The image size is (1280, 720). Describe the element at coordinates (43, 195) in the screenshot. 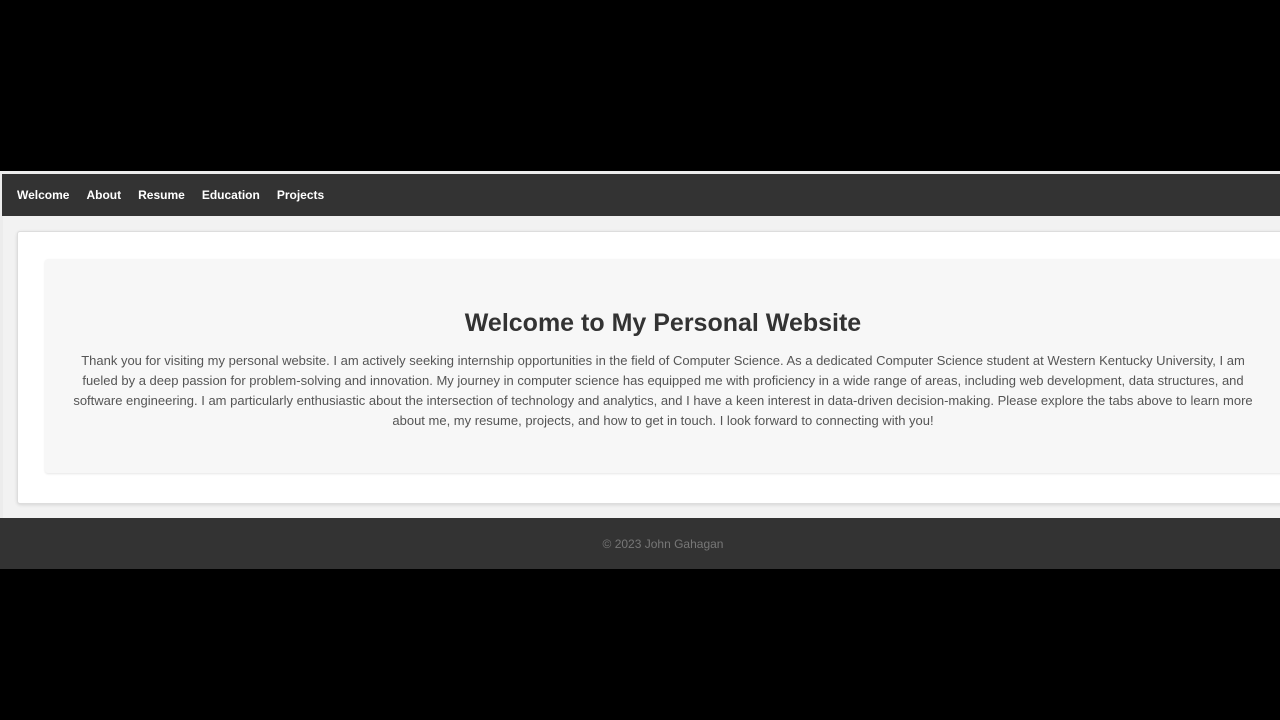

I see `nav-link-welcome: Welcome` at that location.